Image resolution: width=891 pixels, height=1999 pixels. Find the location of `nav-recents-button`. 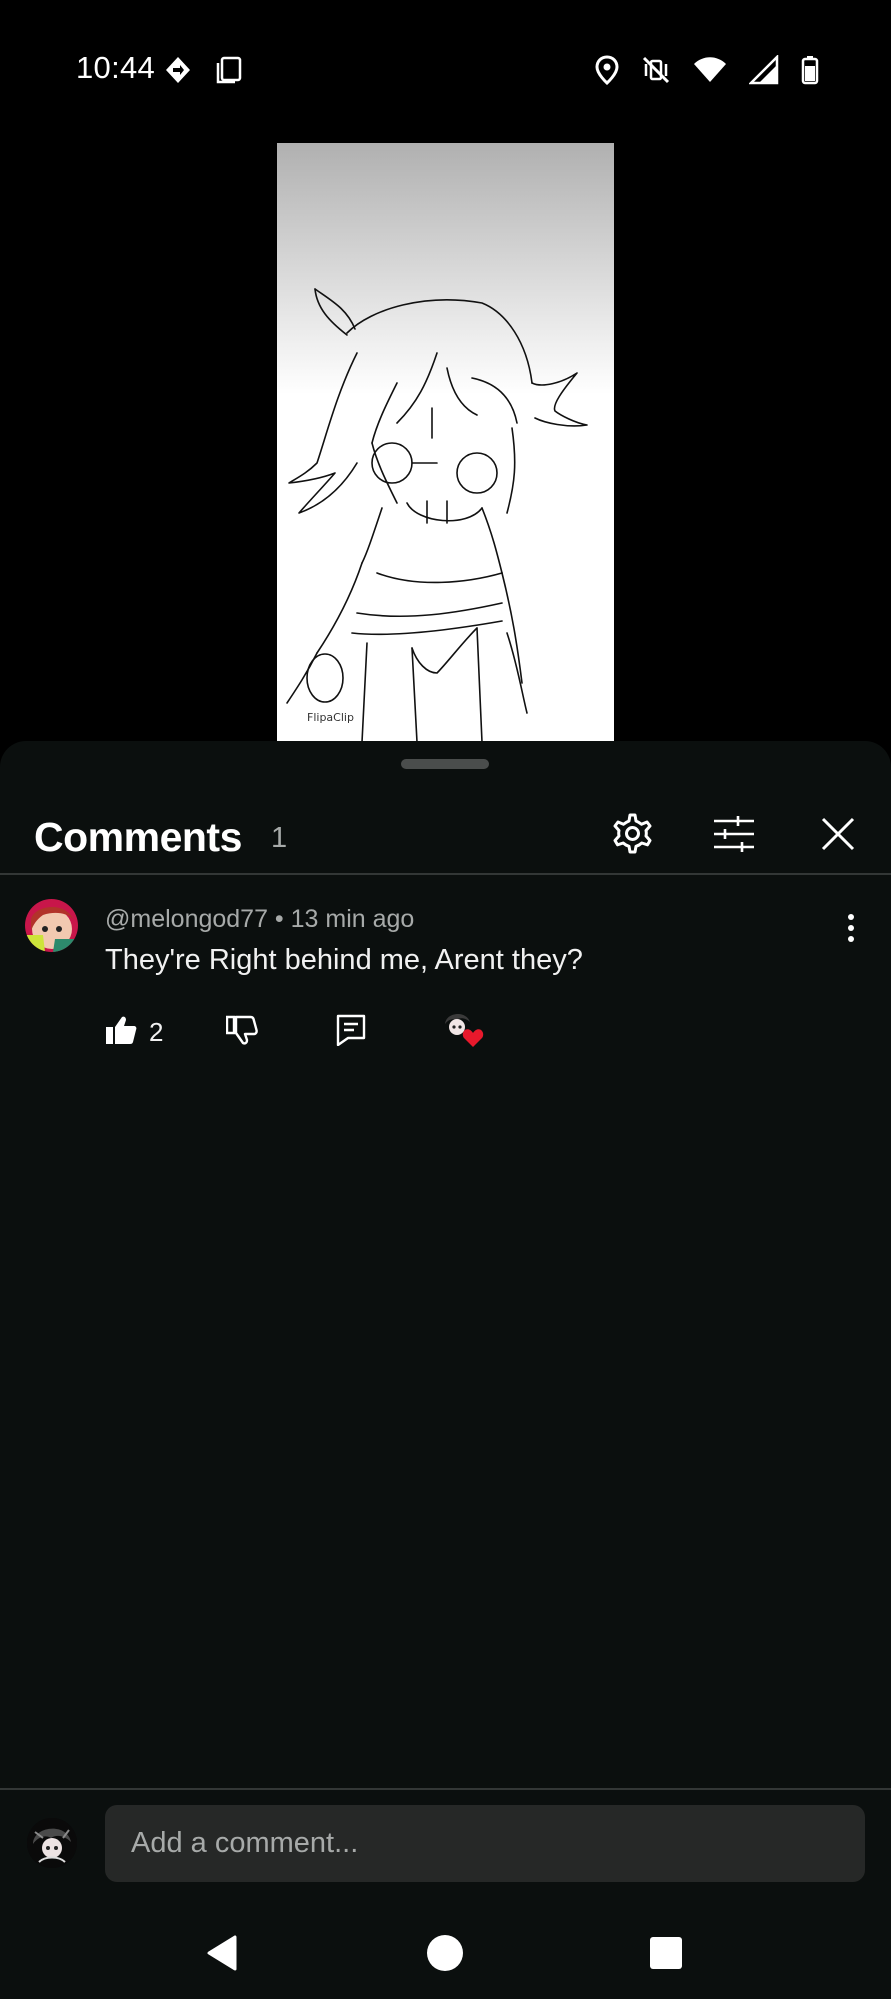

nav-recents-button is located at coordinates (666, 1955).